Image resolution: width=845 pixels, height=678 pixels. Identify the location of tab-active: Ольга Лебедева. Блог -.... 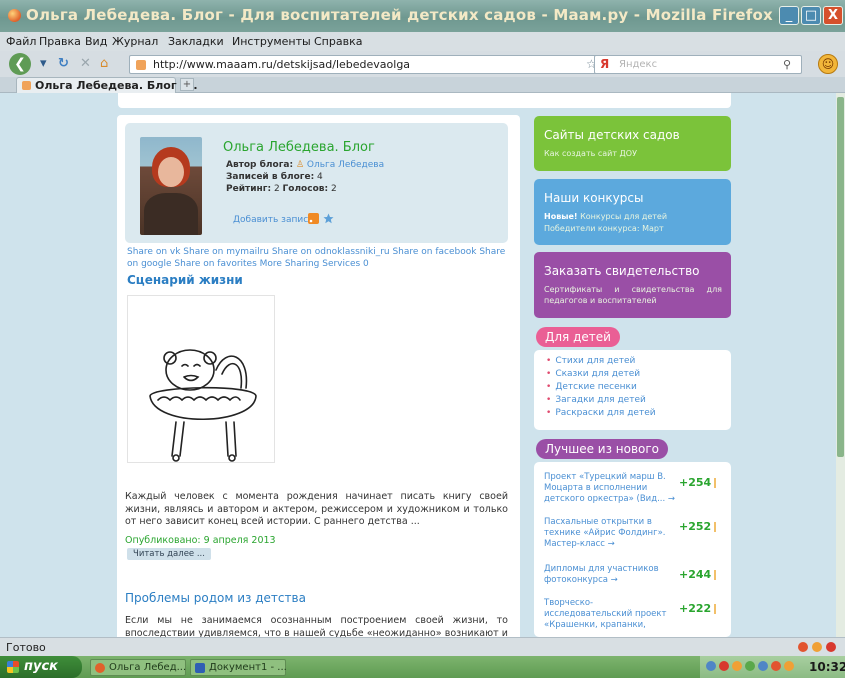
(107, 85).